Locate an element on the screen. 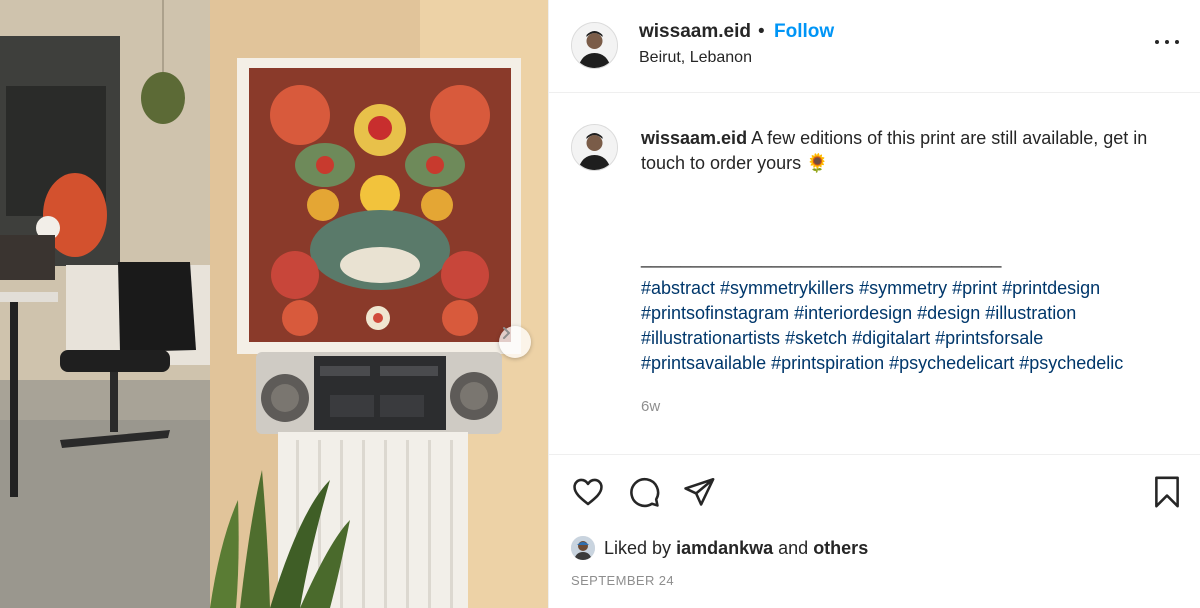  liked-by-others: others is located at coordinates (840, 548).